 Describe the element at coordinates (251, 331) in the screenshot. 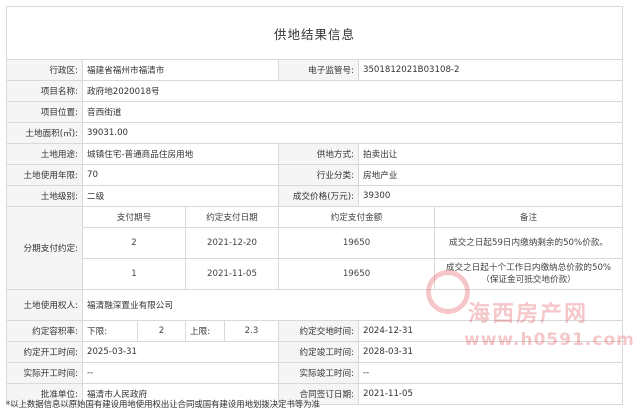

I see `plot-ratio-upper-value: 2.3` at that location.